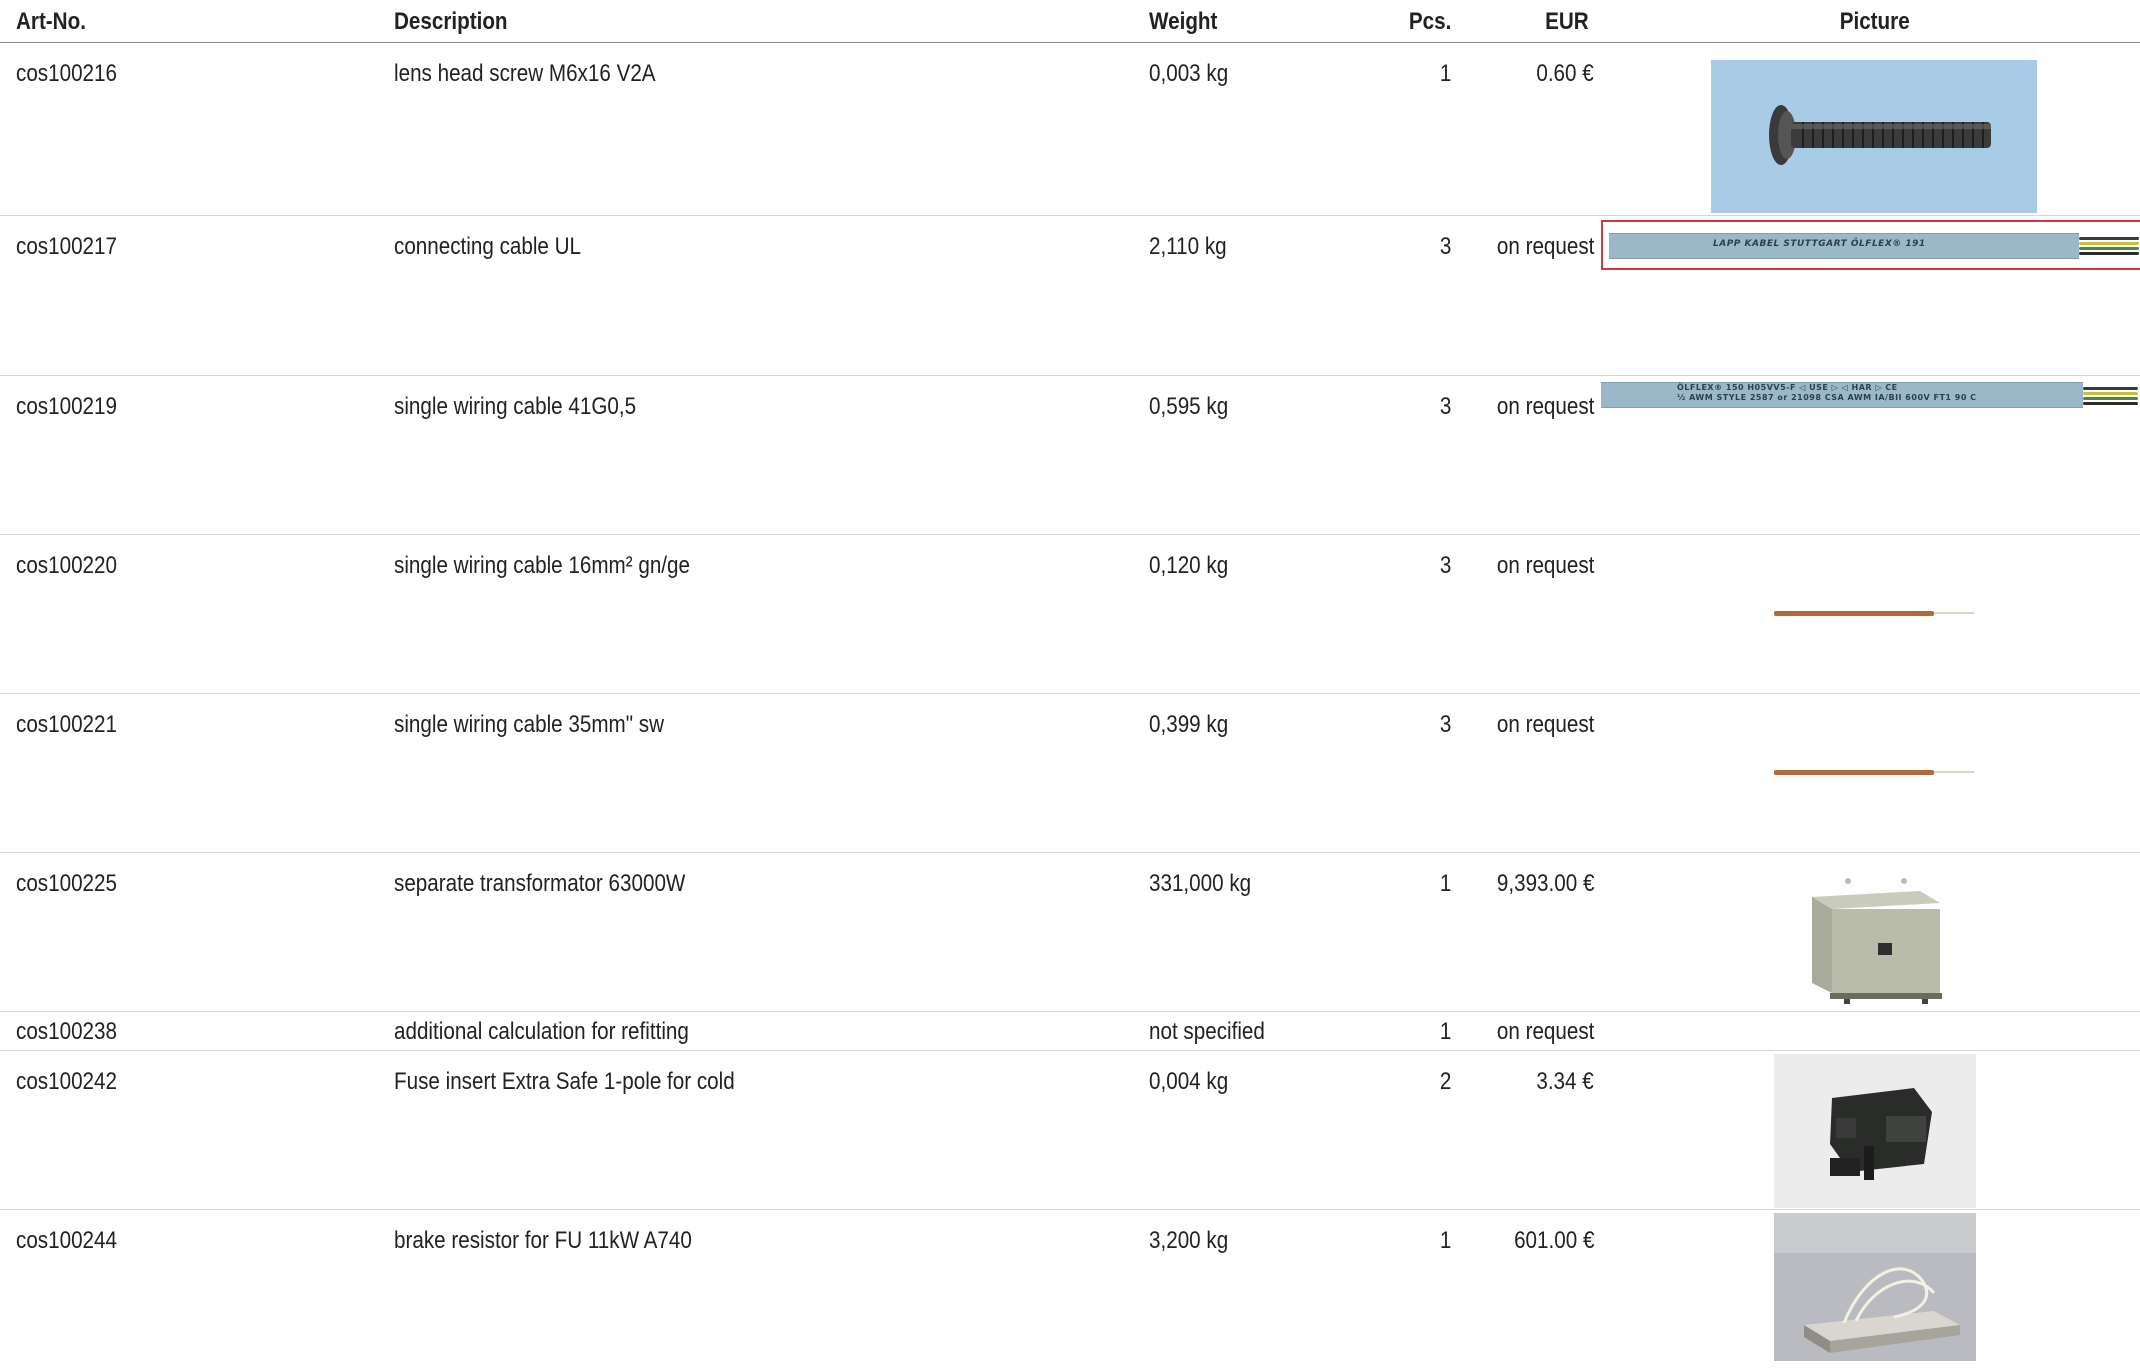  Describe the element at coordinates (1189, 724) in the screenshot. I see `weight-cell: 0,399 kg` at that location.